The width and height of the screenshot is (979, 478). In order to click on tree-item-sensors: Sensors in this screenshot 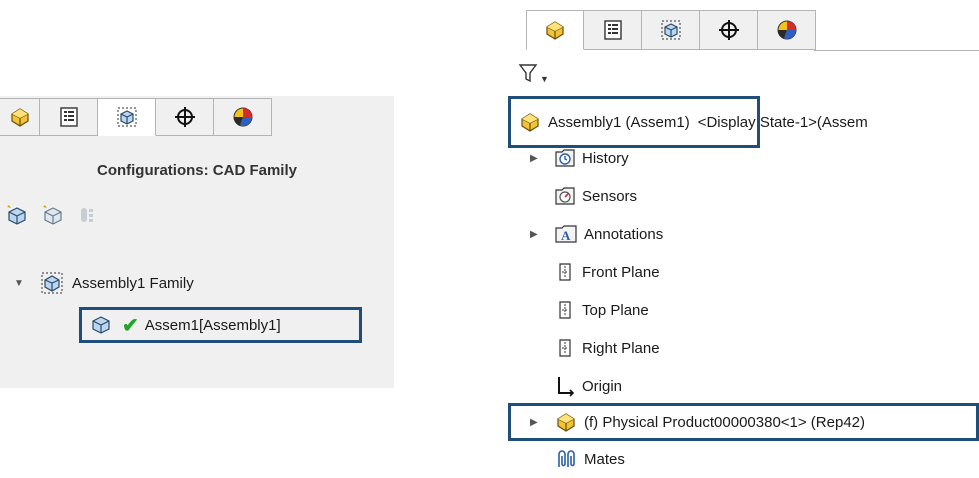, I will do `click(572, 196)`.